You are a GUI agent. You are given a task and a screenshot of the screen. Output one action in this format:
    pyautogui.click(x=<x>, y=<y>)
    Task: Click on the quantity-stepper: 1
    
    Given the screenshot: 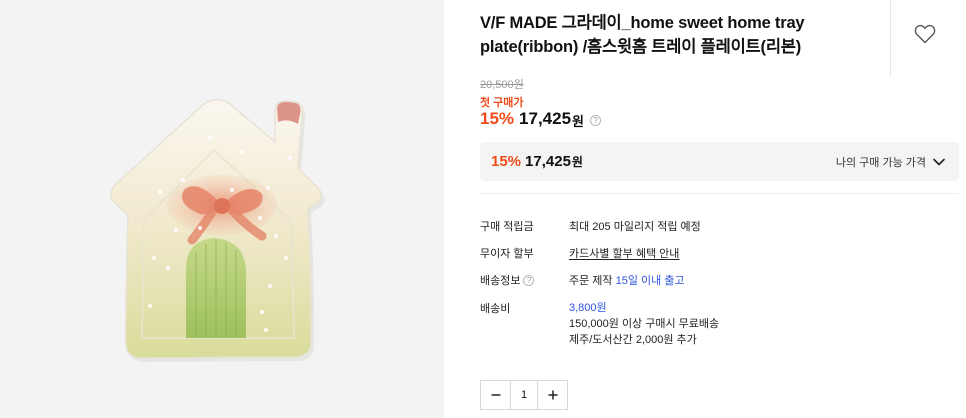 What is the action you would take?
    pyautogui.click(x=524, y=395)
    